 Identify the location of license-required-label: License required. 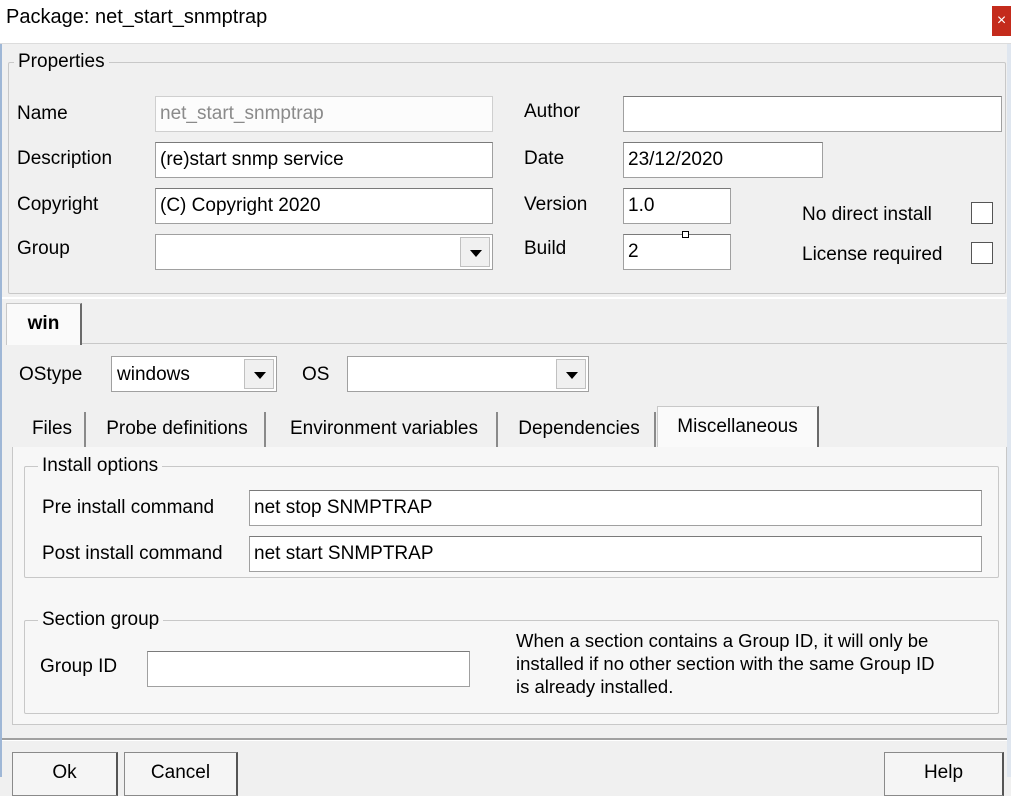
(872, 254).